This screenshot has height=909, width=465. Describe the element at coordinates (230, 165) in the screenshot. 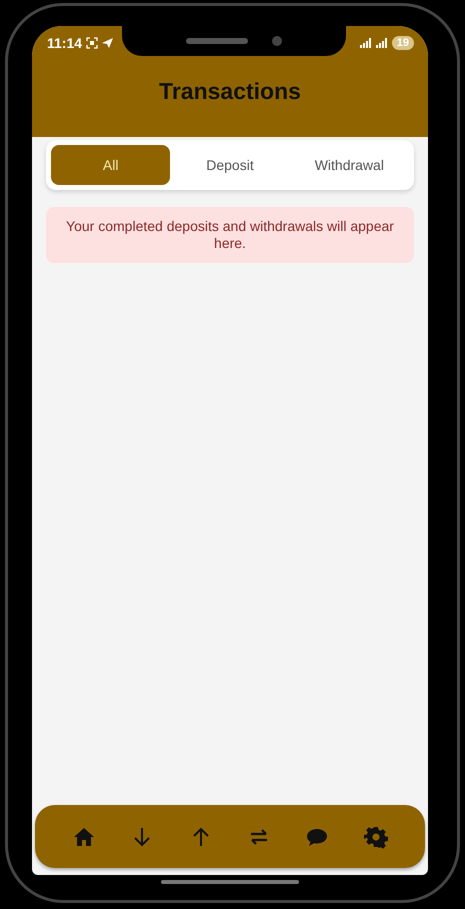

I see `tab: Deposit` at that location.